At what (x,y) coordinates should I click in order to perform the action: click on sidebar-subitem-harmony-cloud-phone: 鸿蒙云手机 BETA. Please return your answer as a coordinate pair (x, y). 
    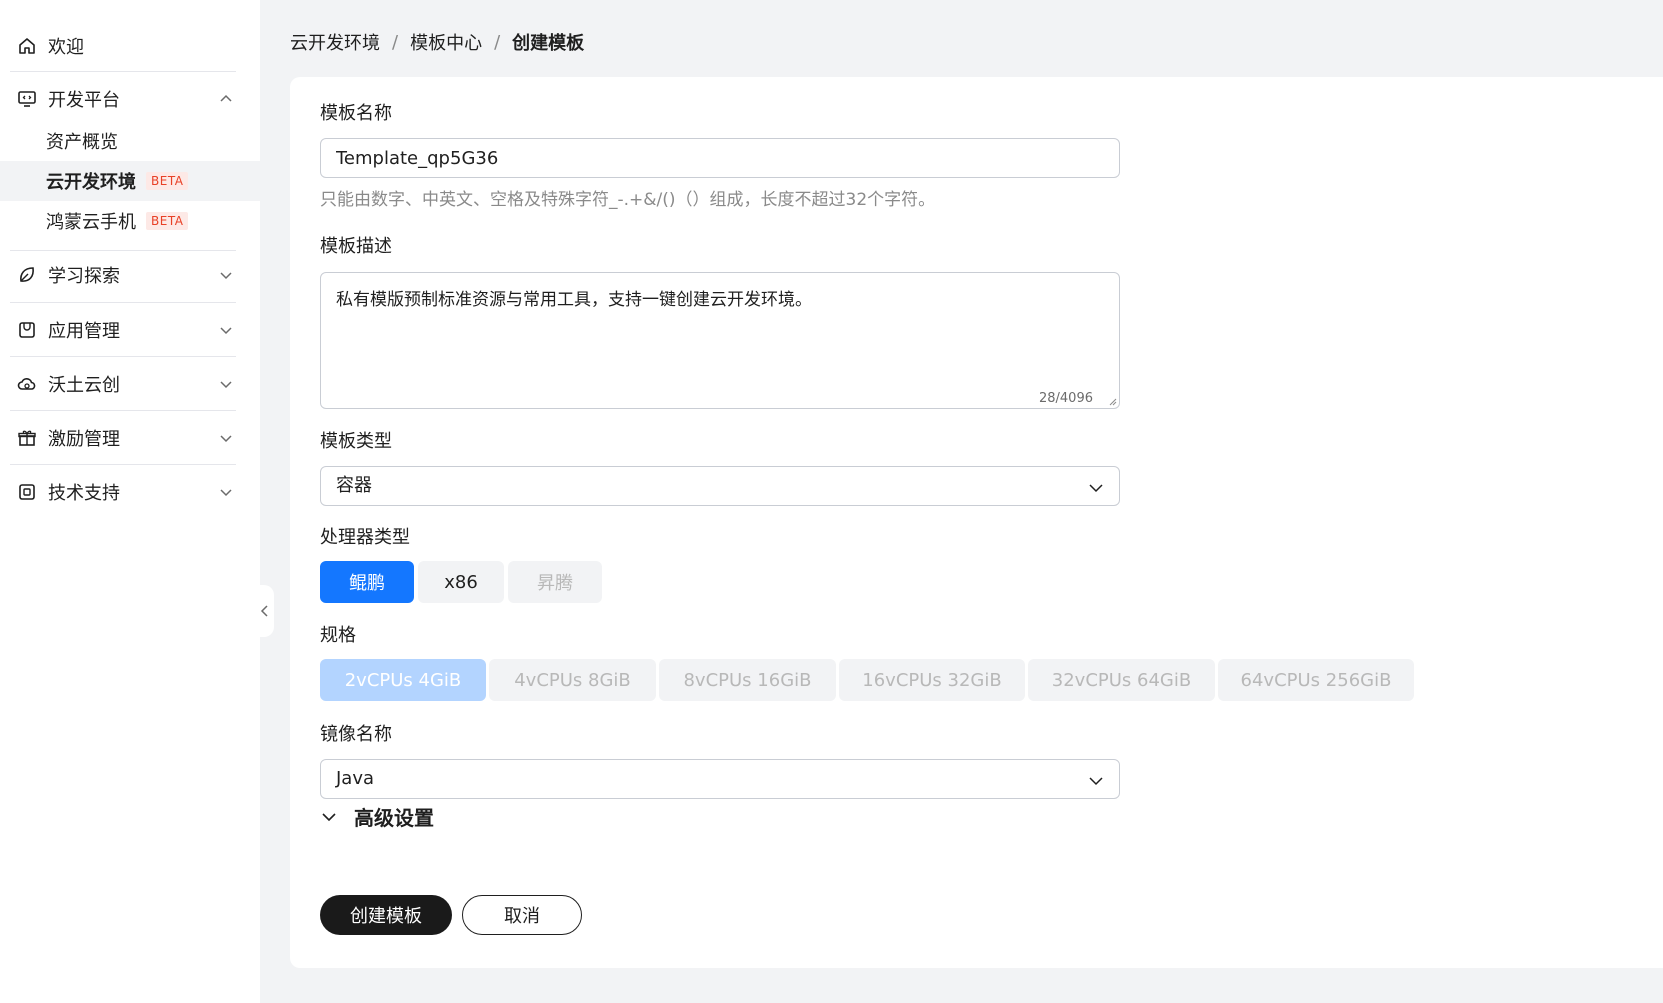
    Looking at the image, I should click on (130, 221).